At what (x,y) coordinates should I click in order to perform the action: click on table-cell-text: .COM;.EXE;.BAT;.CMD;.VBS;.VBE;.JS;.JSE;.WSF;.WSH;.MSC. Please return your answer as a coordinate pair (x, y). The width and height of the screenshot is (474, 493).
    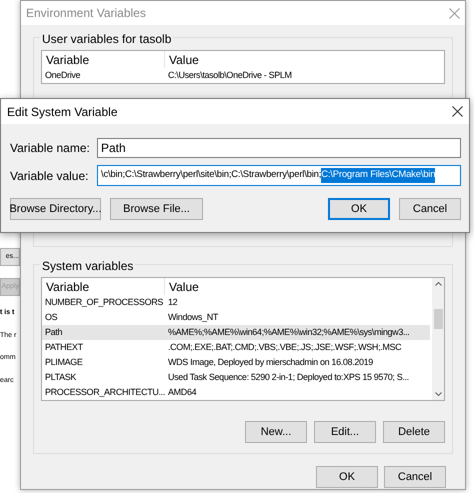
    Looking at the image, I should click on (284, 347).